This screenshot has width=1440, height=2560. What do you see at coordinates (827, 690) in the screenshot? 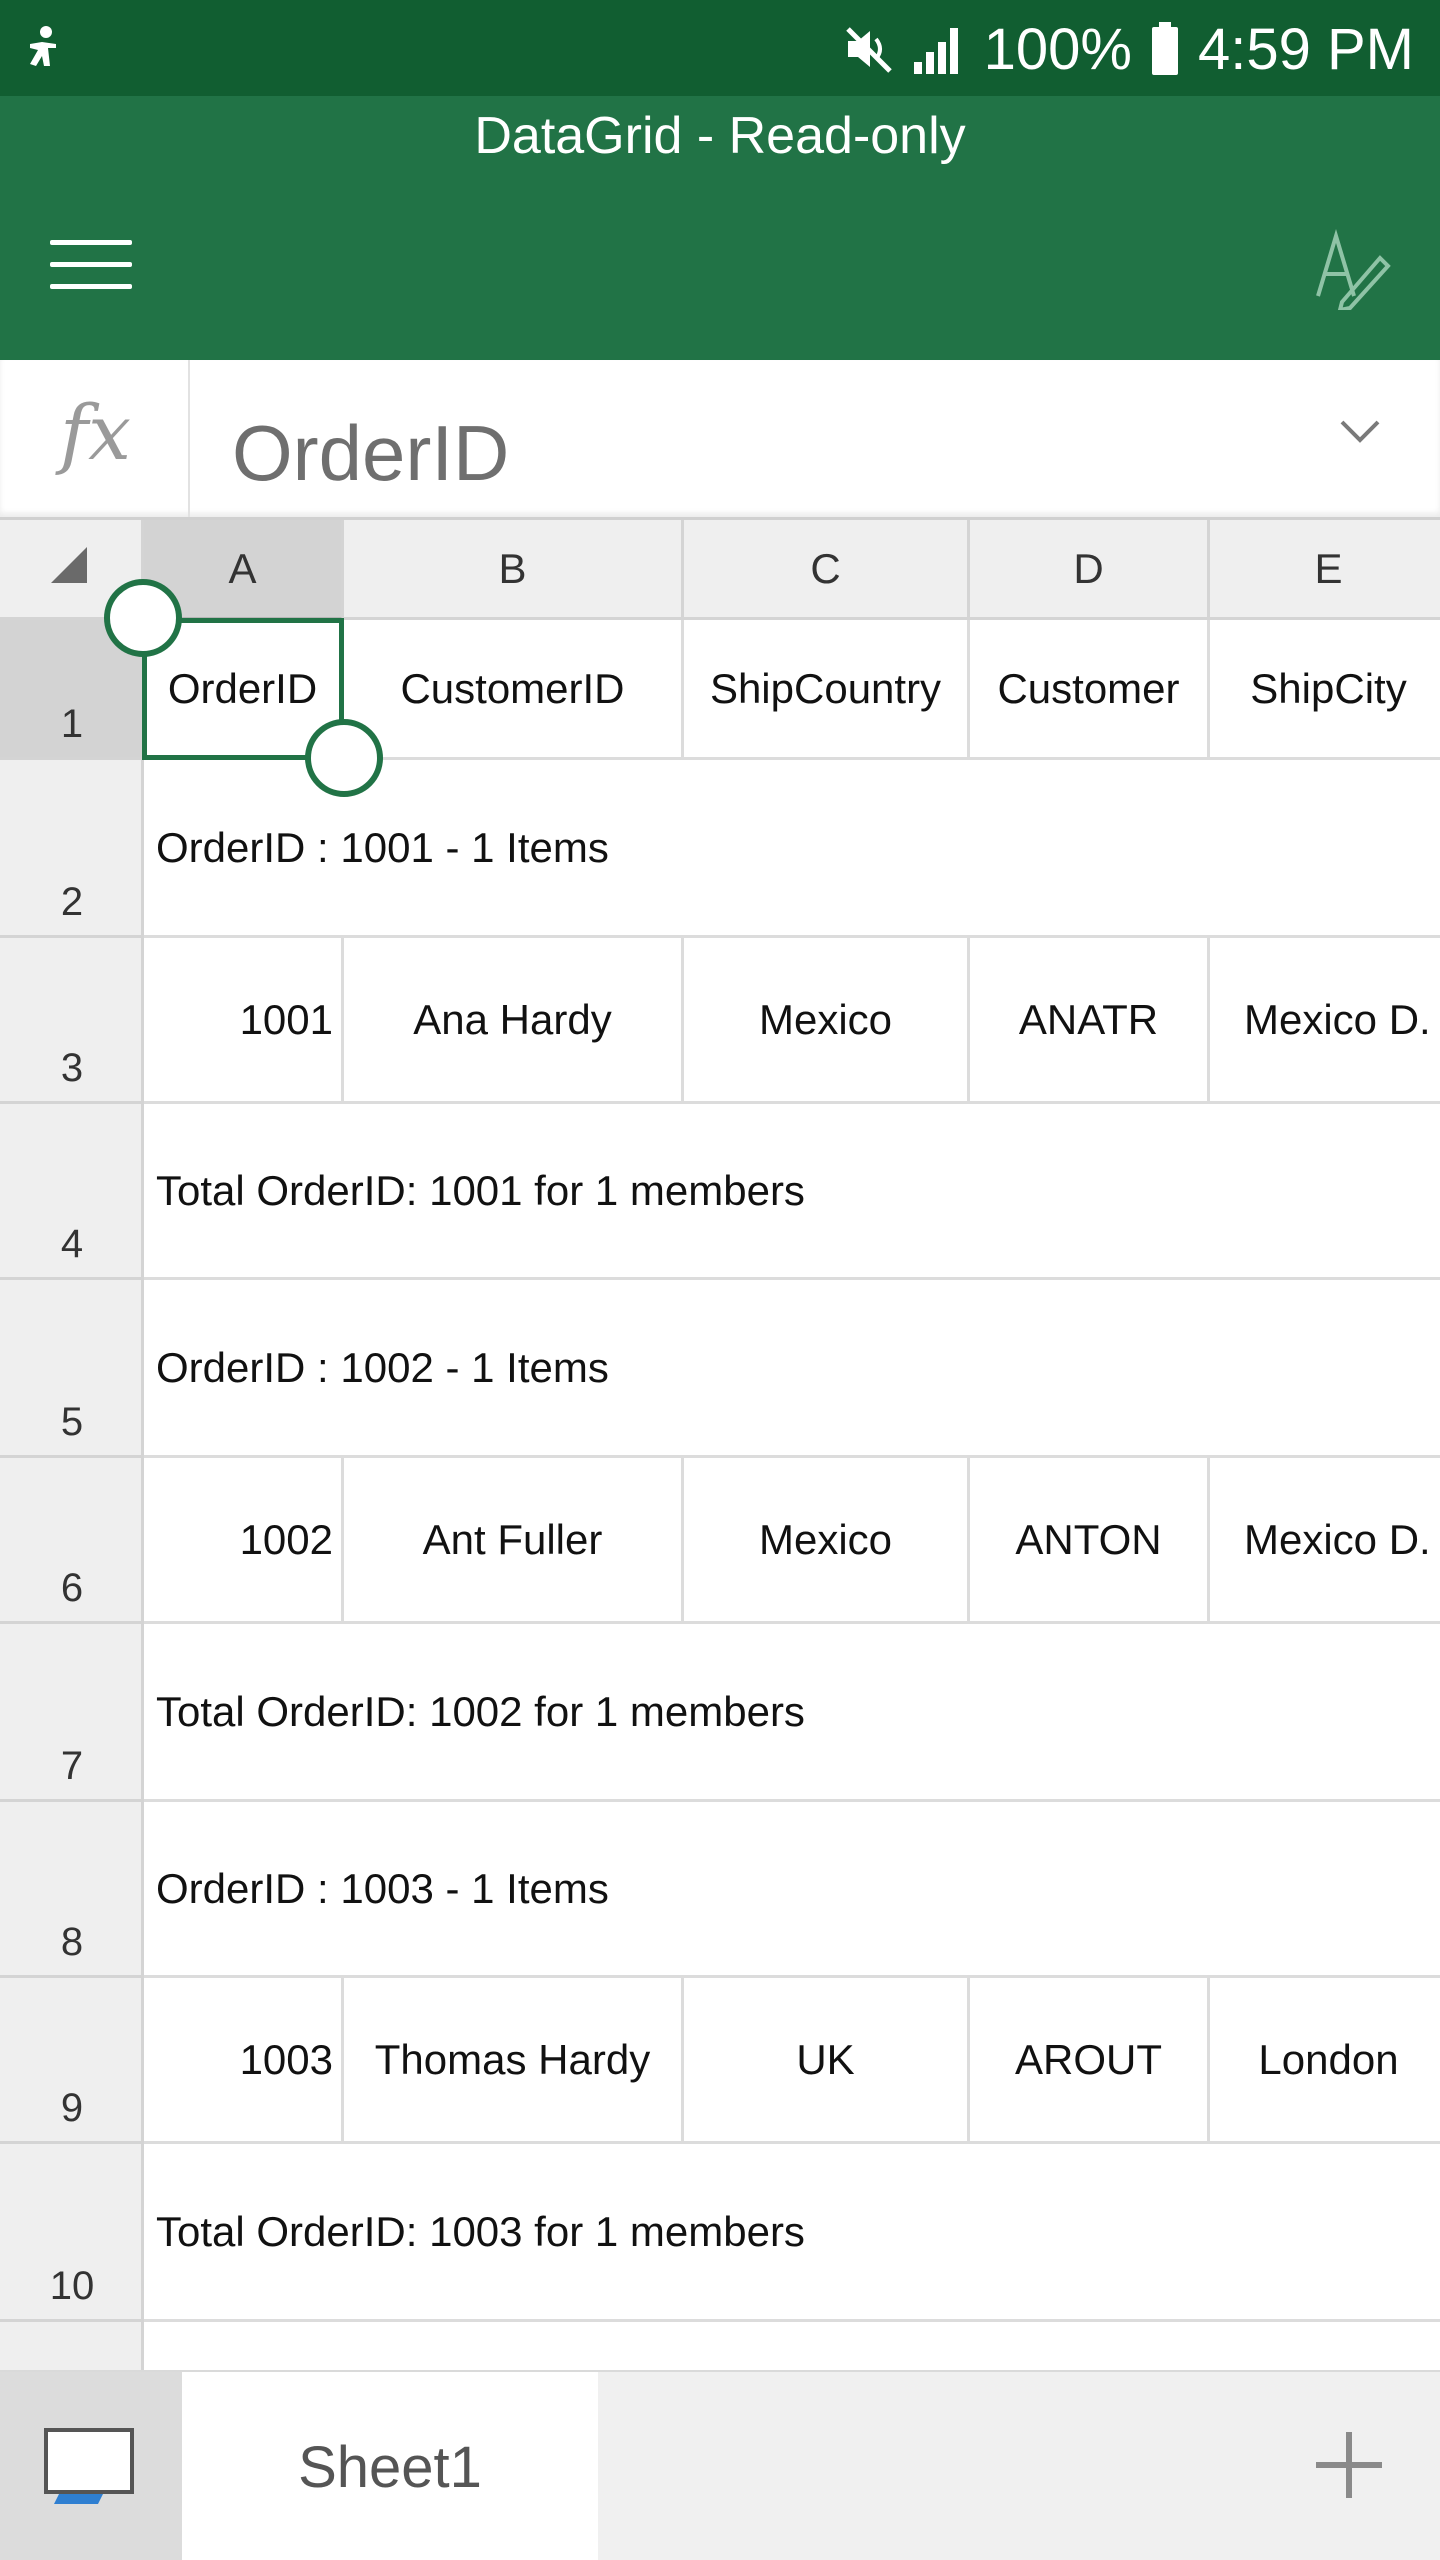
I see `header-cell: ShipCountry` at bounding box center [827, 690].